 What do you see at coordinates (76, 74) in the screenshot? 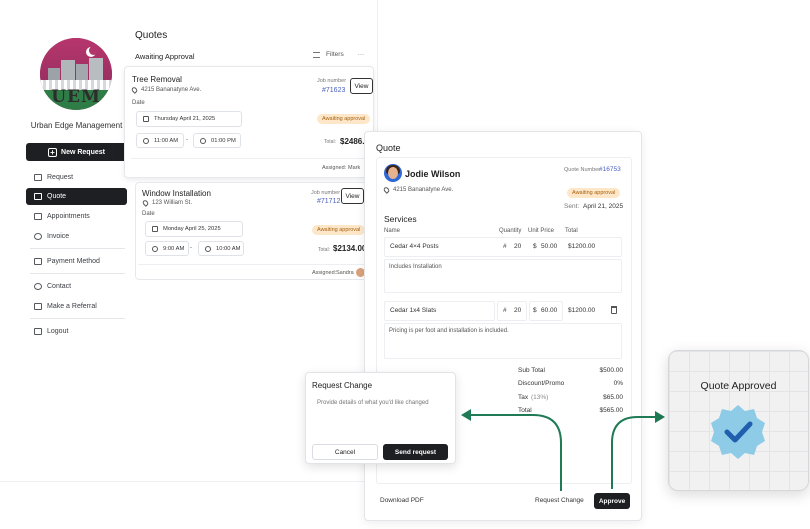
I see `company-logo: UEM` at bounding box center [76, 74].